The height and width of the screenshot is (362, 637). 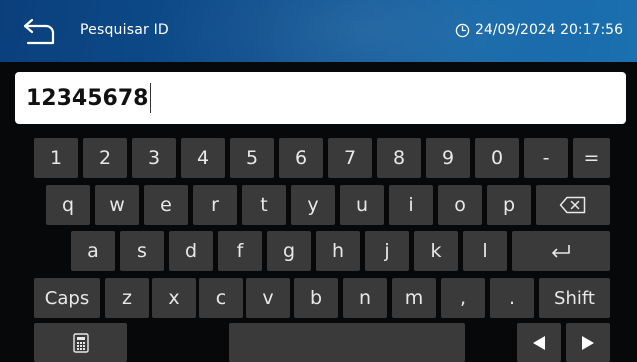 I want to click on clock-icon, so click(x=462, y=30).